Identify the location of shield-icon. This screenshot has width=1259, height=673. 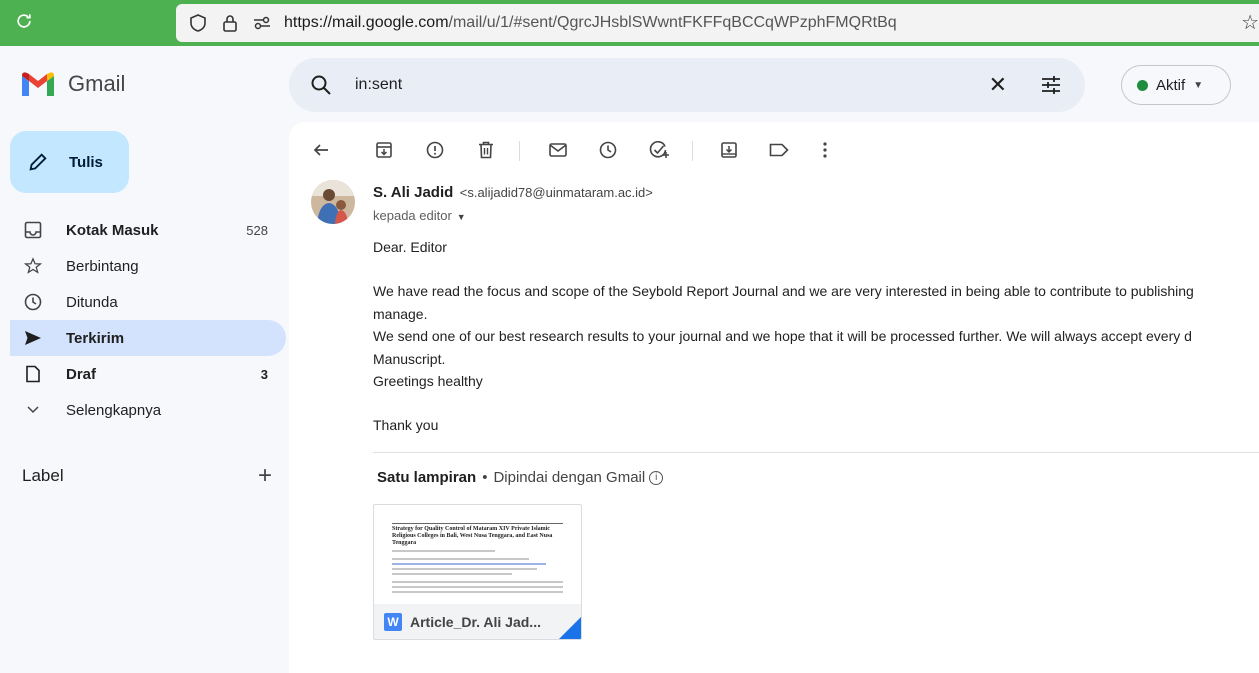
(198, 23).